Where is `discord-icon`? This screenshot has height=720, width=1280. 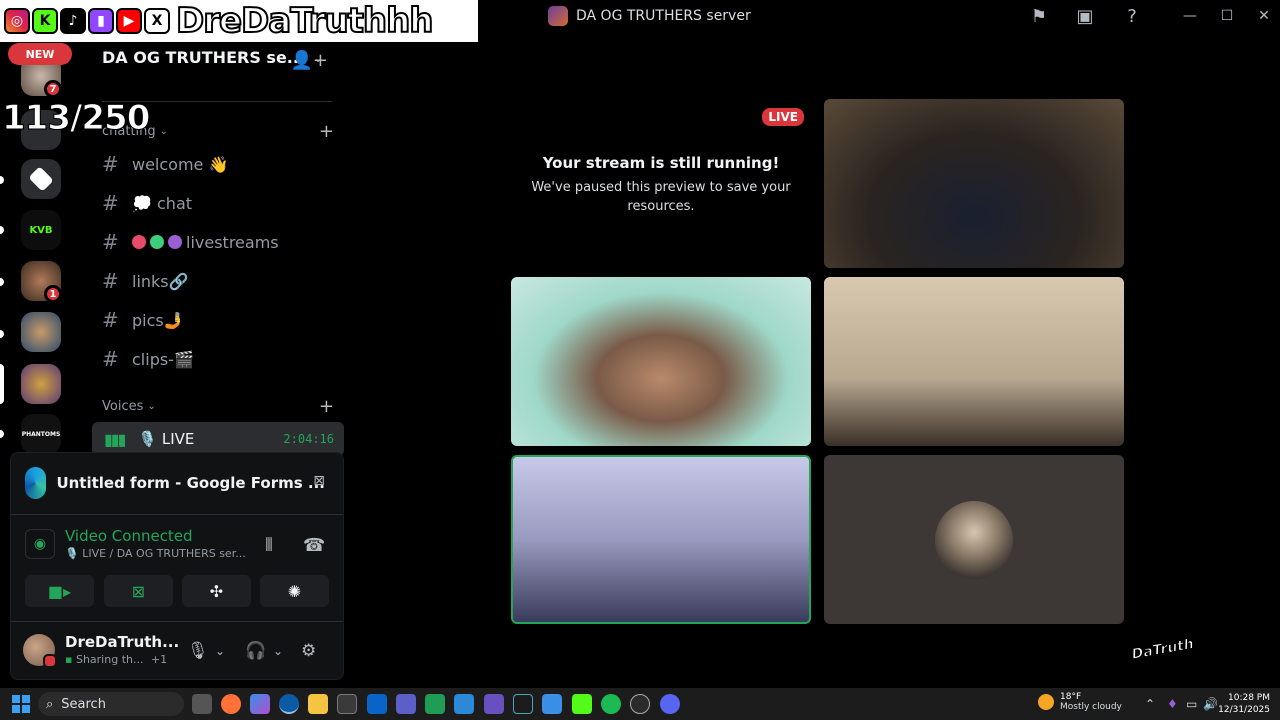 discord-icon is located at coordinates (670, 704).